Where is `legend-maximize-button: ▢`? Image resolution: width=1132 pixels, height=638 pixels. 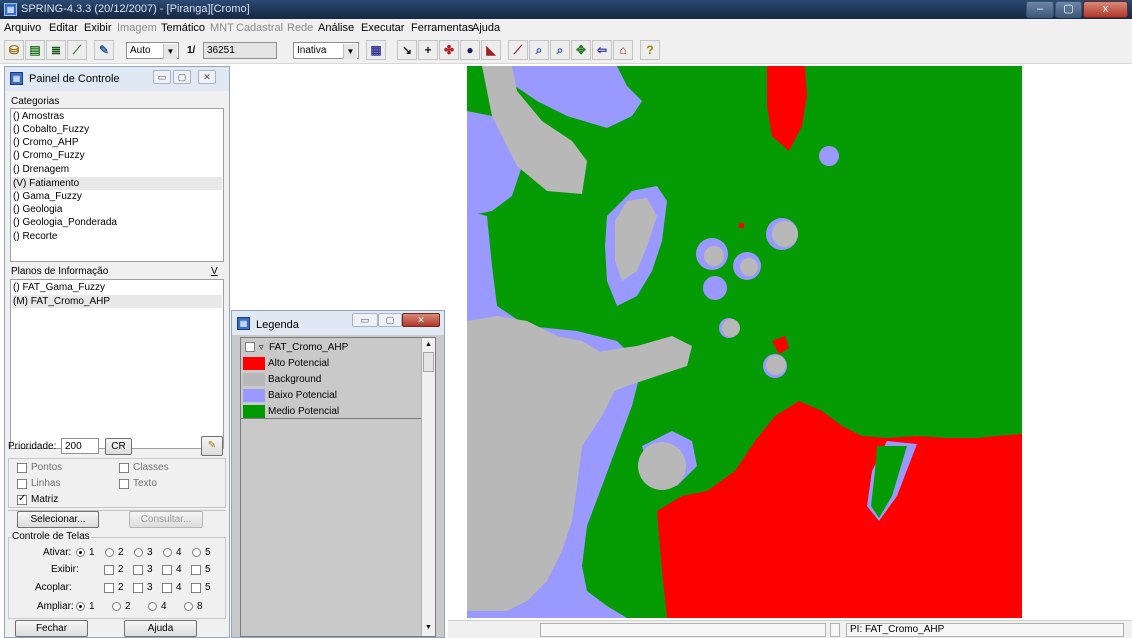
legend-maximize-button: ▢ is located at coordinates (390, 320).